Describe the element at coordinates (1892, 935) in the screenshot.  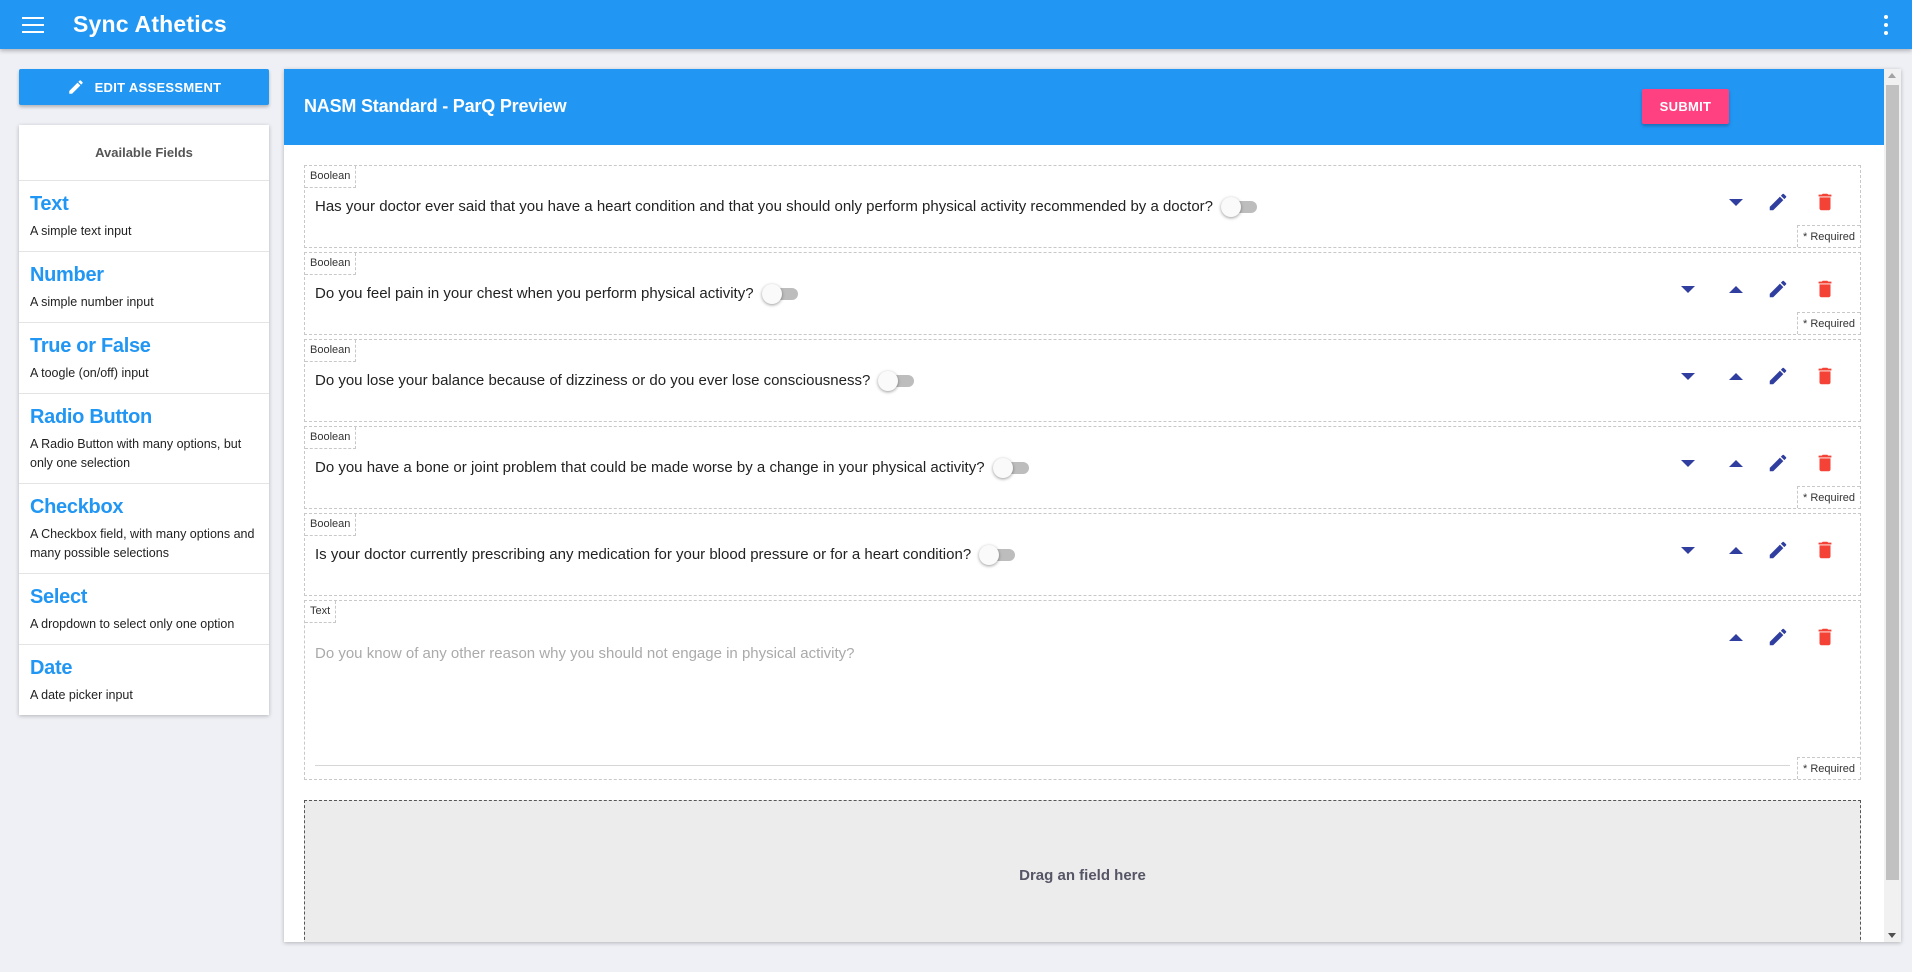
I see `scroll-down-arrow-icon` at that location.